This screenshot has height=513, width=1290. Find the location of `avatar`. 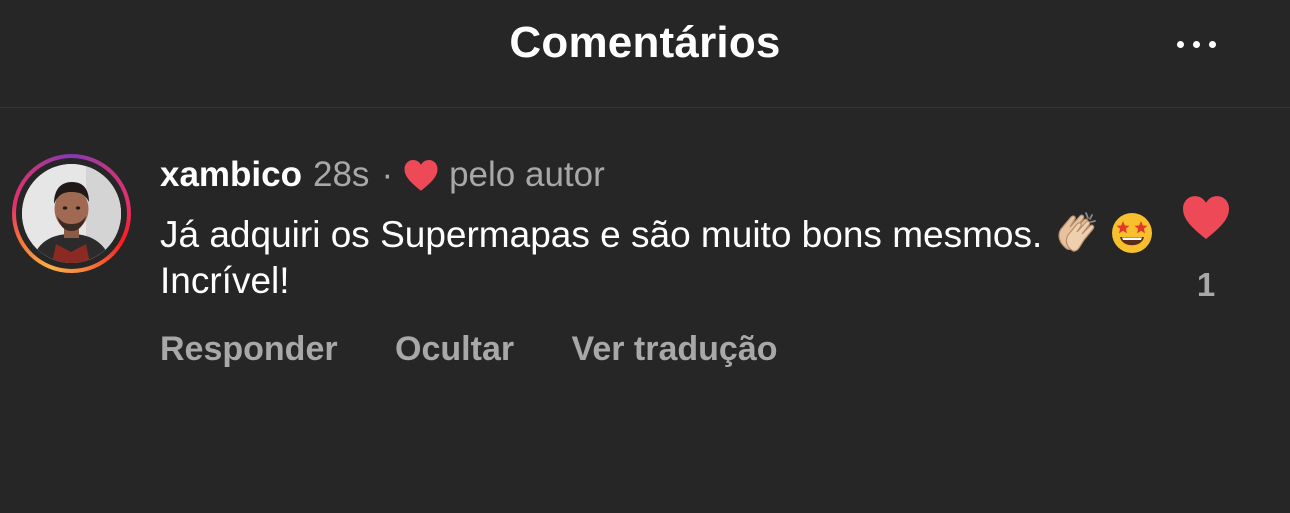

avatar is located at coordinates (71, 213).